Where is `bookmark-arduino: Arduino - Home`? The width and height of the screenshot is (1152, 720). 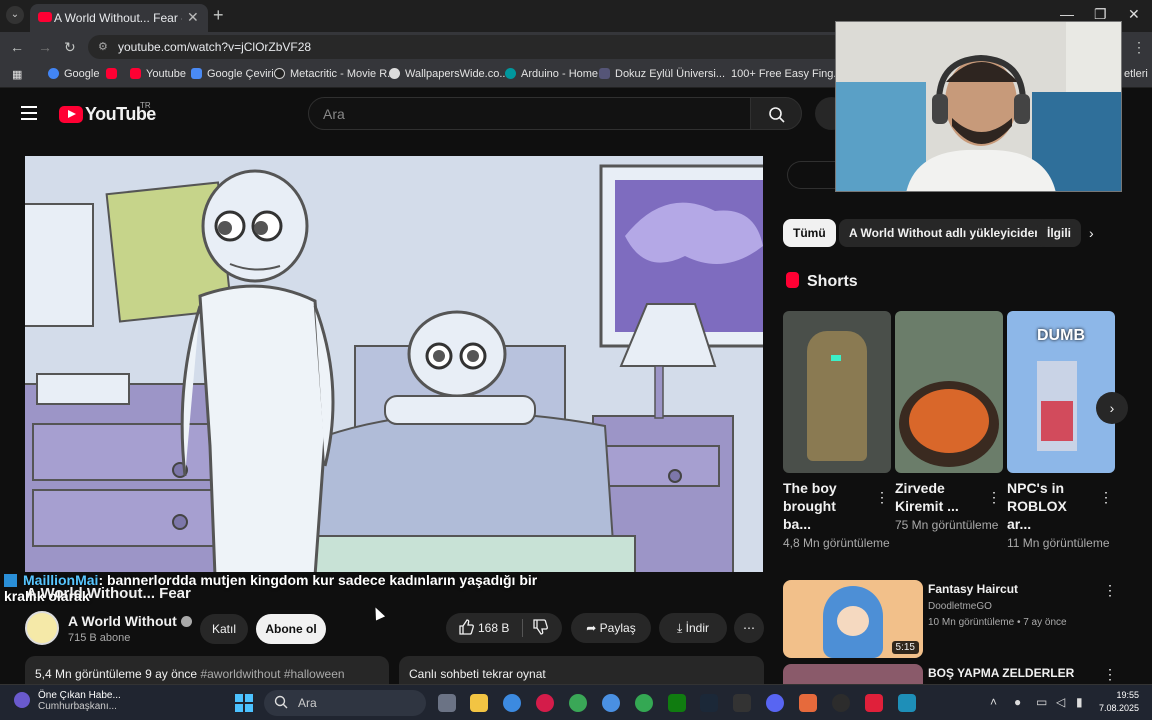
bookmark-arduino: Arduino - Home is located at coordinates (551, 74).